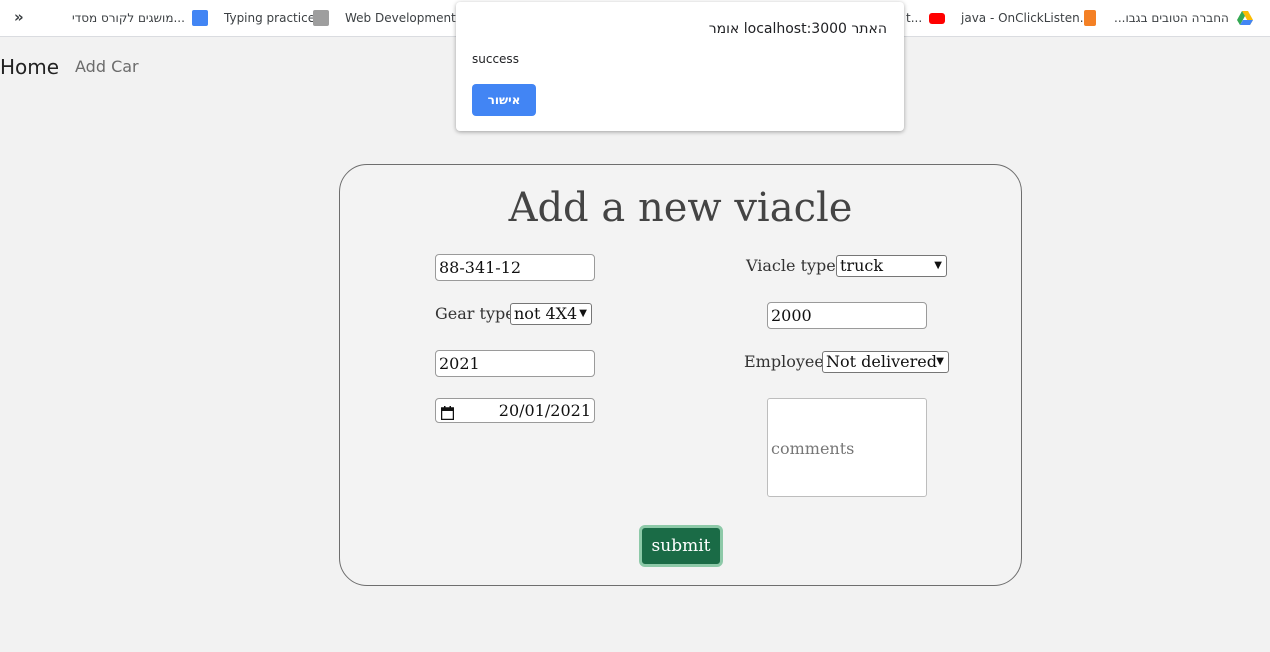 This screenshot has height=652, width=1270. I want to click on comments-textarea: comments, so click(847, 447).